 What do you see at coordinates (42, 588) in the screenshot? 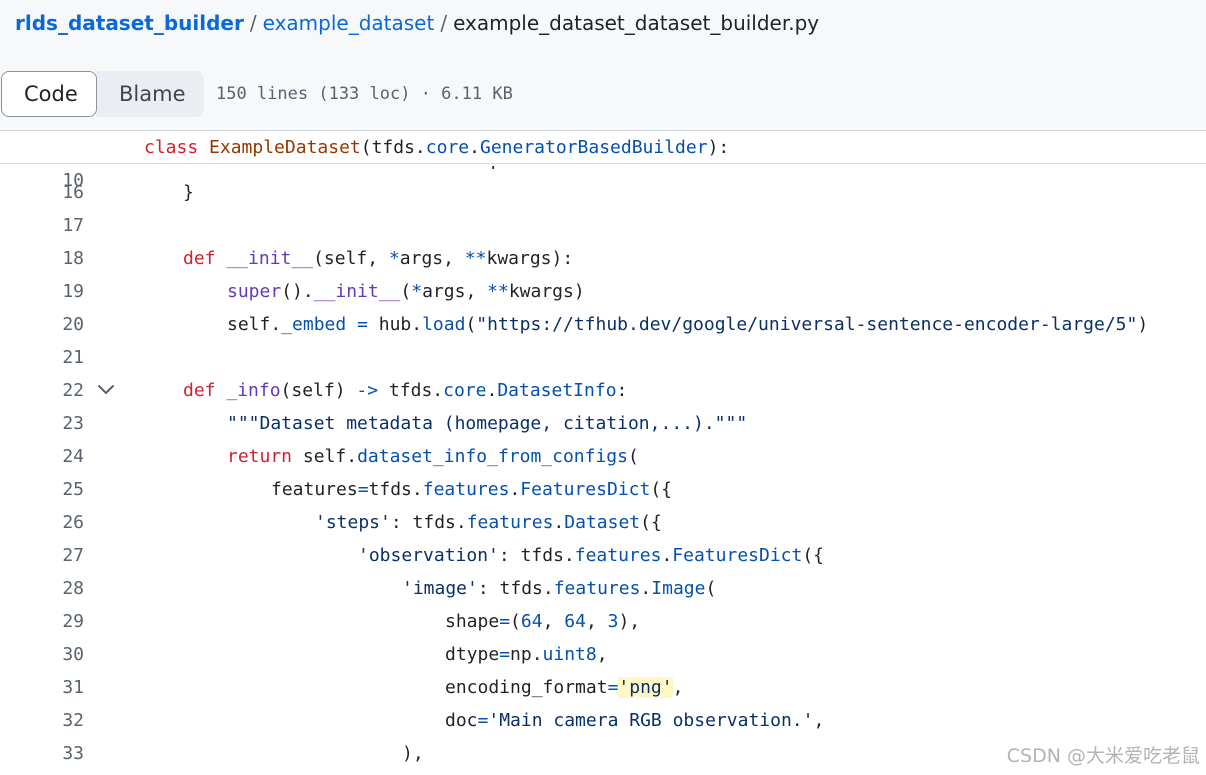
I see `line-number: 28` at bounding box center [42, 588].